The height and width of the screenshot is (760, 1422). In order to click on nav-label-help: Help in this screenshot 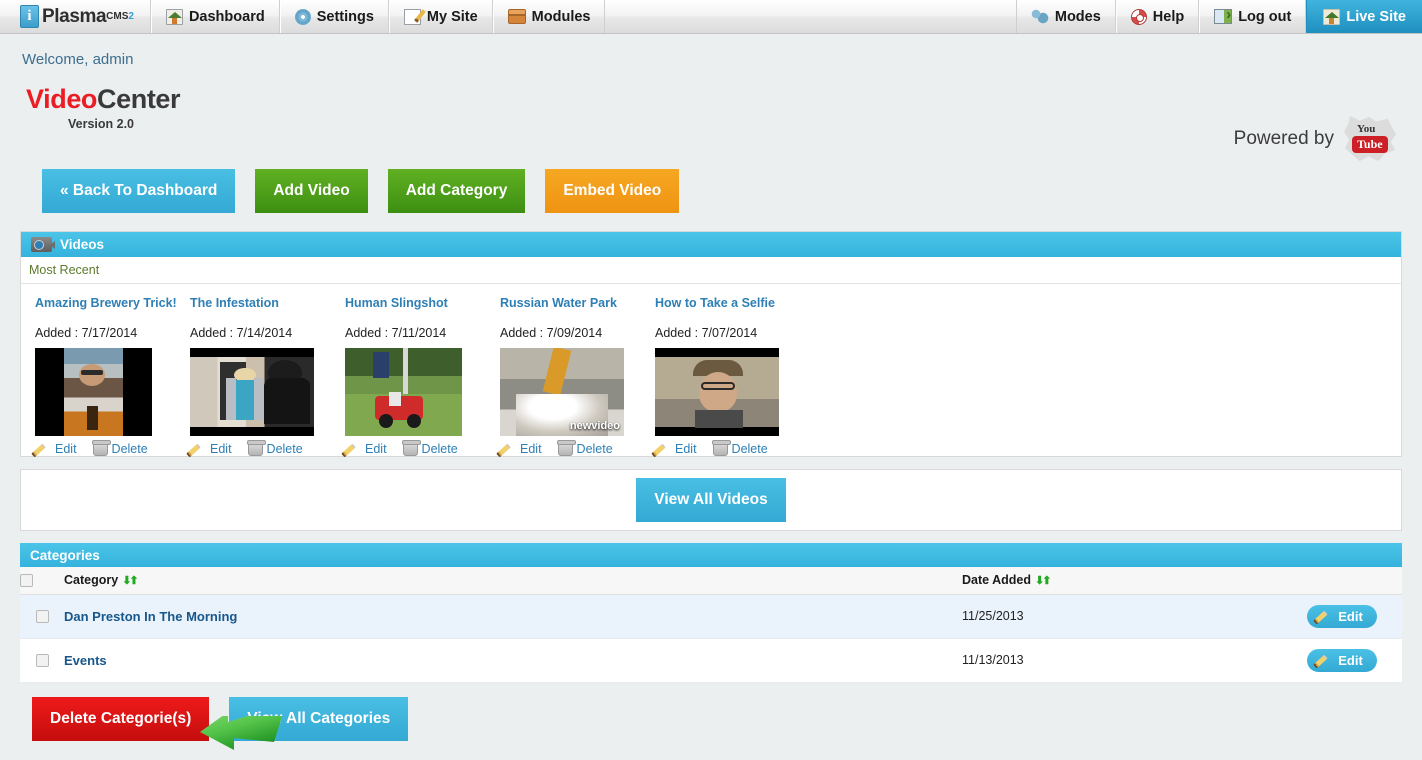, I will do `click(1168, 16)`.